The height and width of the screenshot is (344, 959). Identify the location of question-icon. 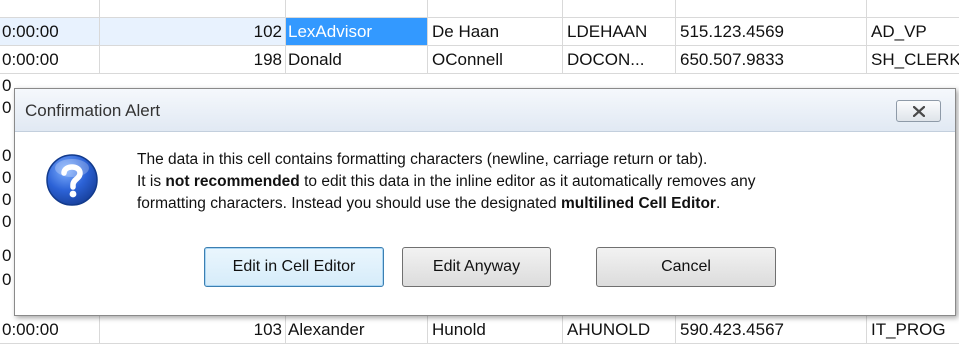
(72, 180).